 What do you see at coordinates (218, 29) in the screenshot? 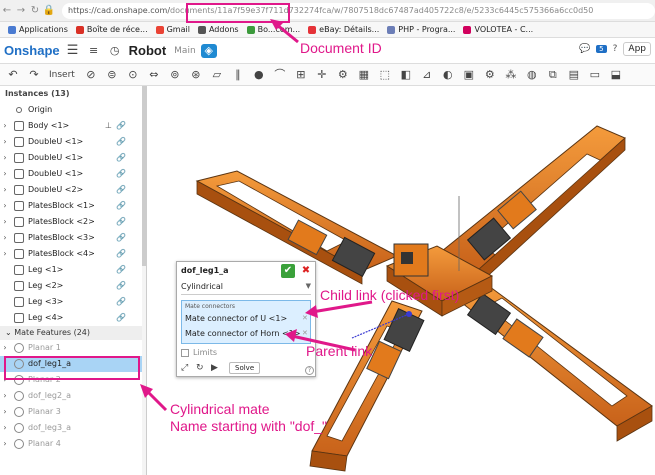
I see `bookmark-item: Addons` at bounding box center [218, 29].